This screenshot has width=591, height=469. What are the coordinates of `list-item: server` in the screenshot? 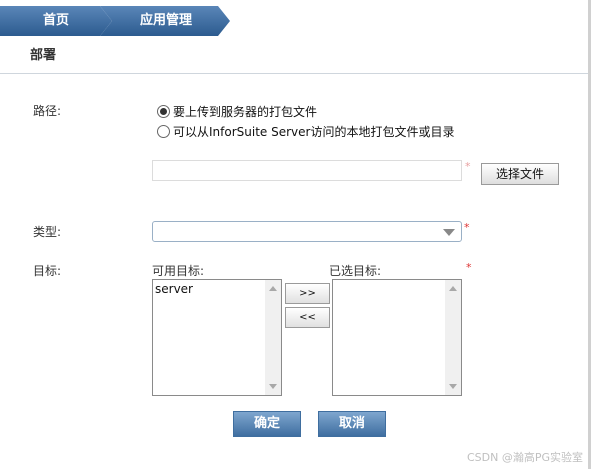 It's located at (174, 289).